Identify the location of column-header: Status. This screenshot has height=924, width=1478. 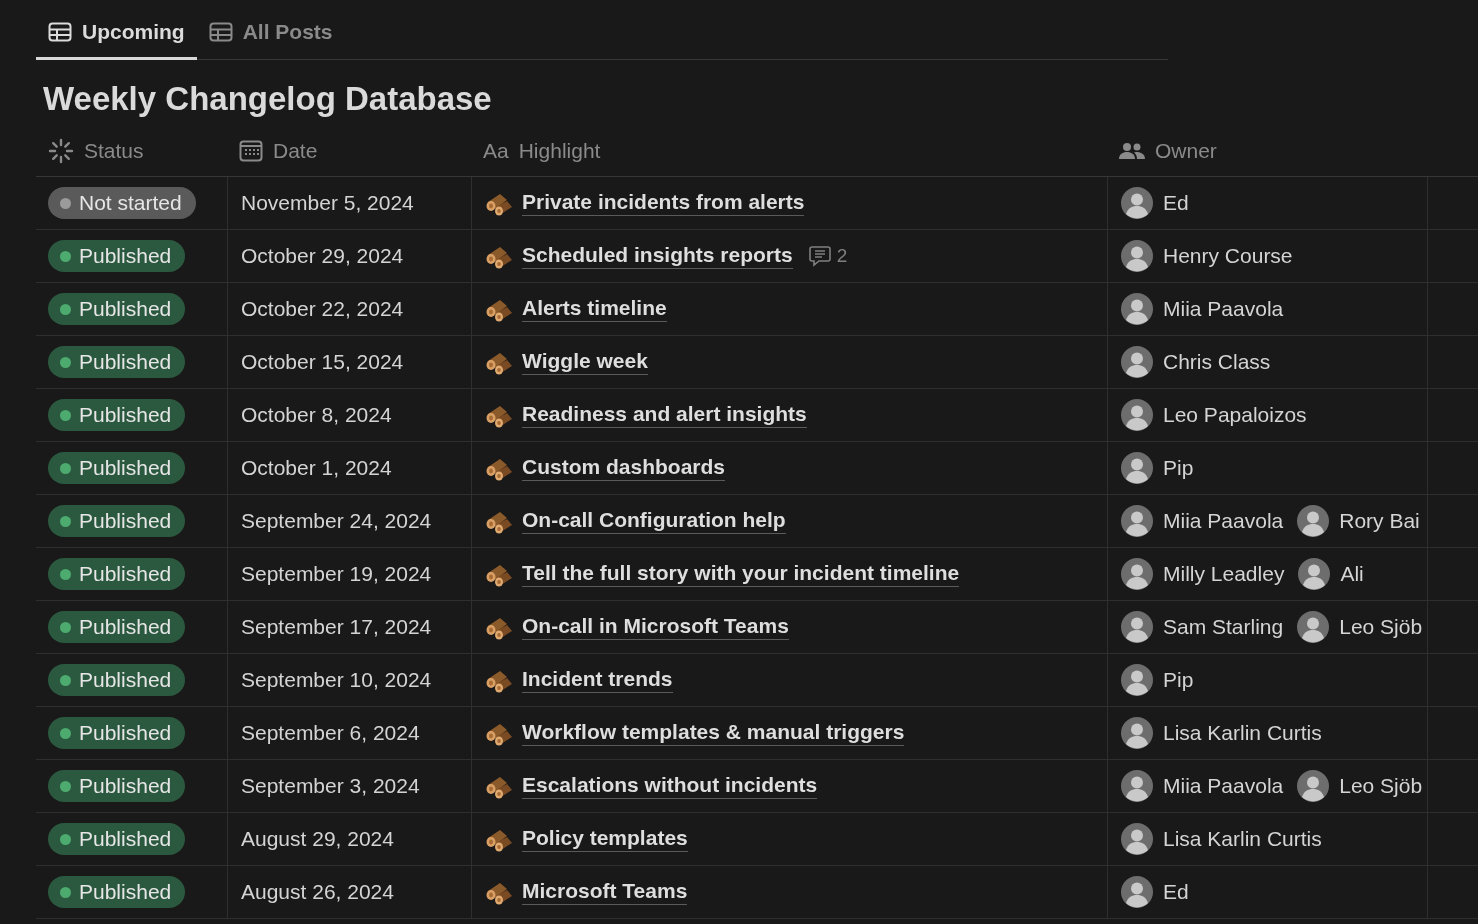
(114, 151).